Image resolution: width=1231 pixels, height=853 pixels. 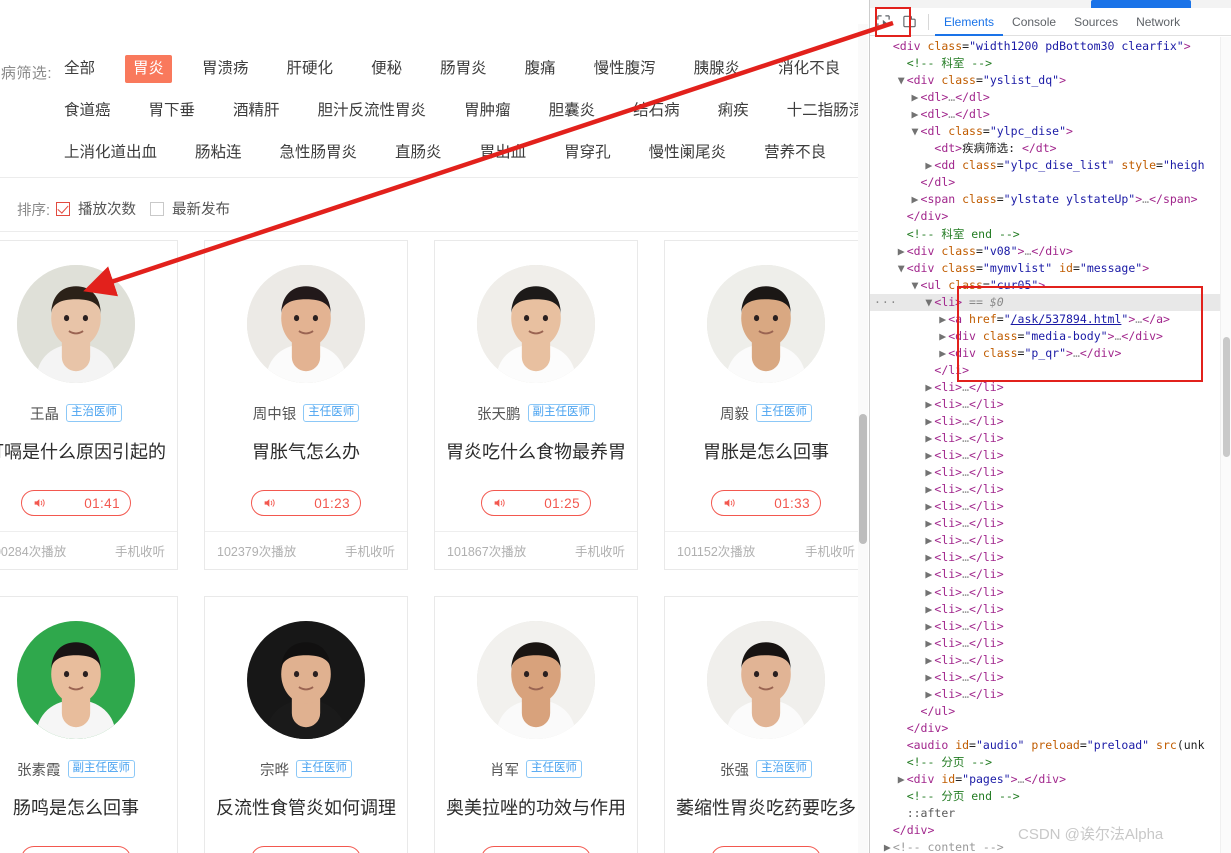 I want to click on dom-node-line: ▶ <div class="media-body">…</div>, so click(x=1050, y=336).